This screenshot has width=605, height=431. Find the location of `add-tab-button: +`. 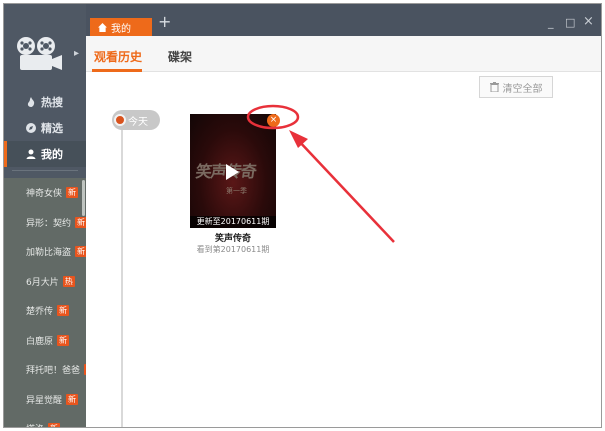

add-tab-button: + is located at coordinates (164, 22).